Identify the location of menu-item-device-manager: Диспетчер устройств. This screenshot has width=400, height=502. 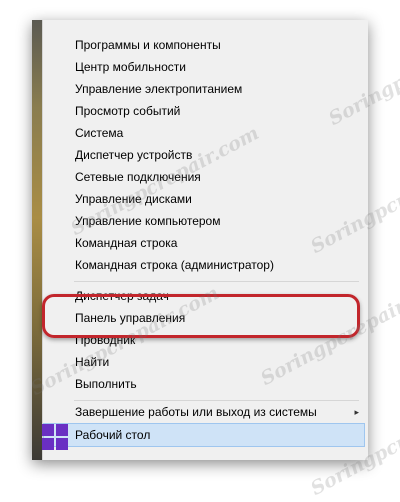
(206, 155).